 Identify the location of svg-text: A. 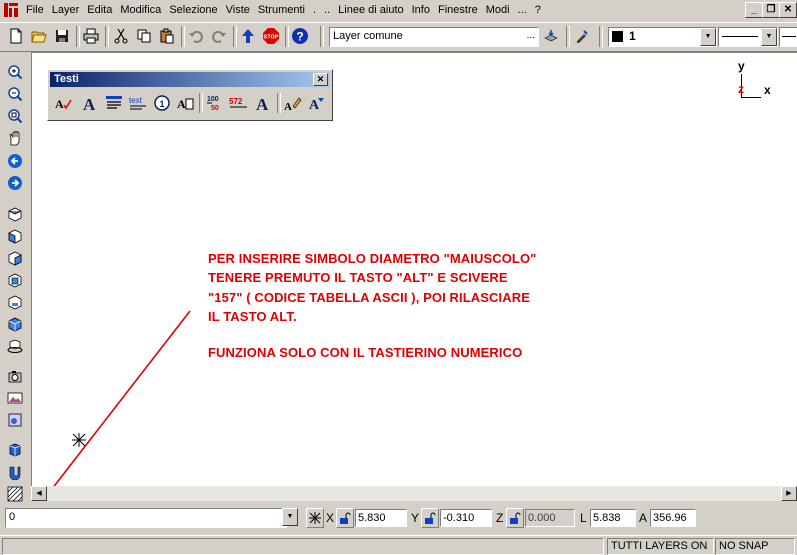
(181, 104).